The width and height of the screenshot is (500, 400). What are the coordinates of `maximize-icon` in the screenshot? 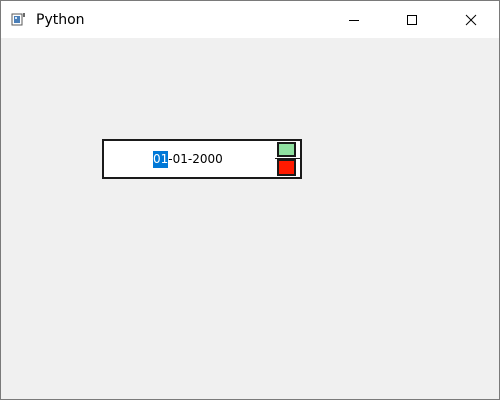 It's located at (412, 19).